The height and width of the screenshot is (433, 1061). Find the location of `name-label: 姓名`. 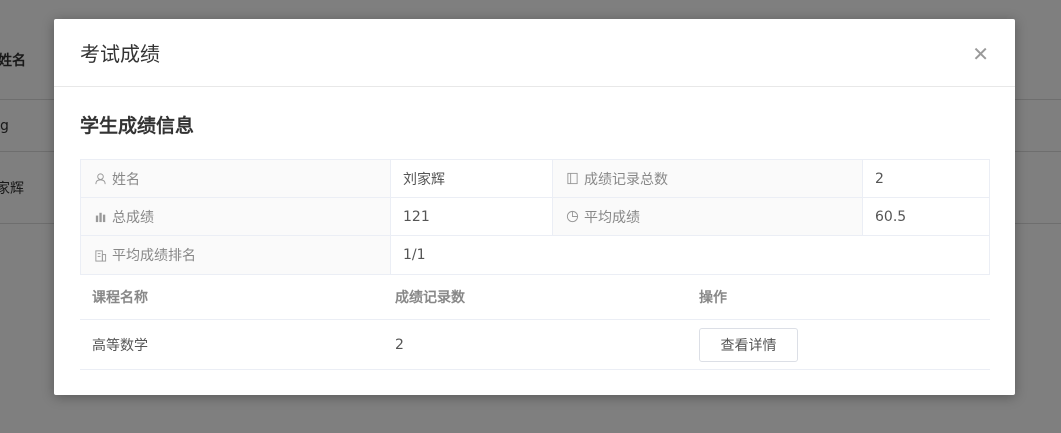

name-label: 姓名 is located at coordinates (236, 178).